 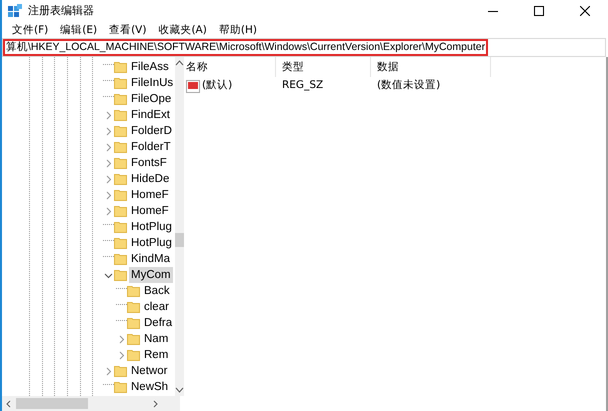 I want to click on tree-item: clear, so click(x=156, y=307).